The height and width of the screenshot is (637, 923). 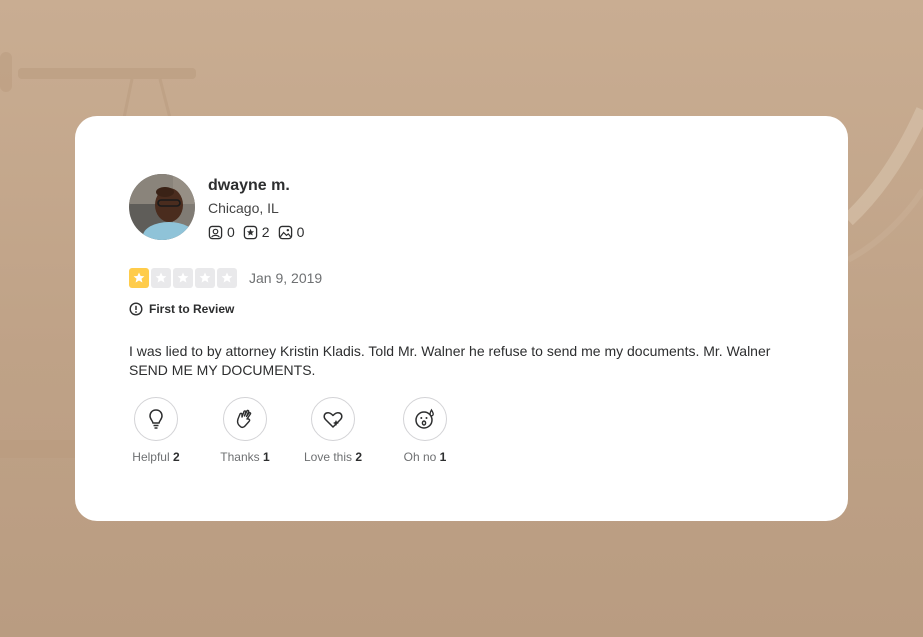 I want to click on heart-icon, so click(x=333, y=419).